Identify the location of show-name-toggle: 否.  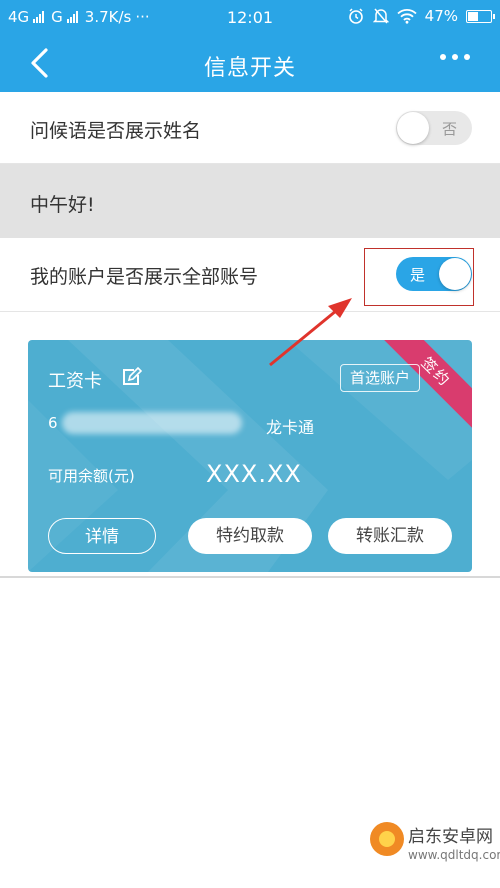
(434, 128).